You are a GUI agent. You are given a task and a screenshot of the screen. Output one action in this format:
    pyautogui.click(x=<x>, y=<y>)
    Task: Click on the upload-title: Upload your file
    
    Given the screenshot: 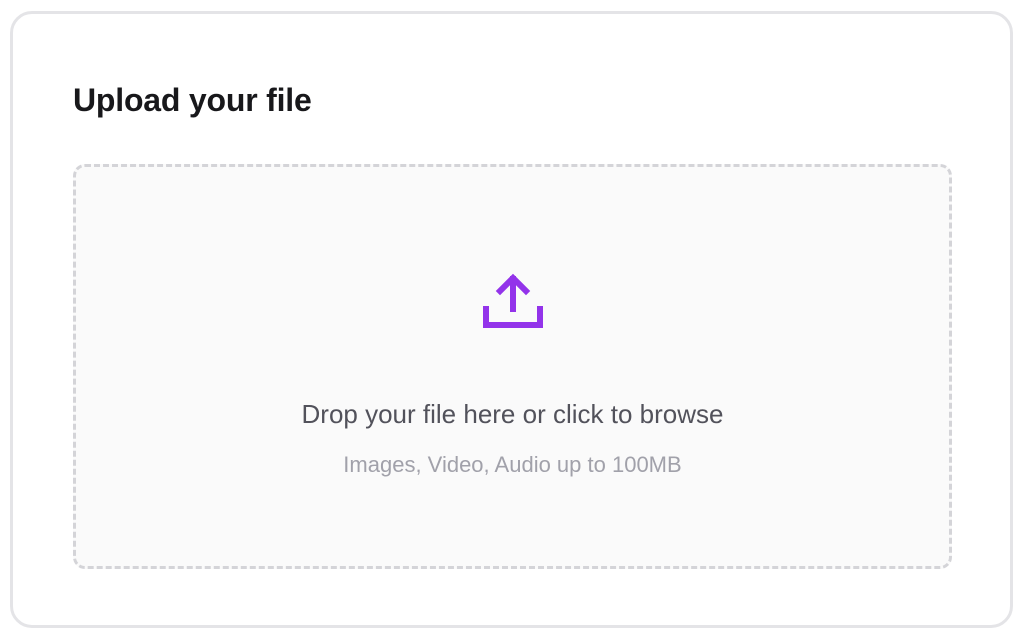 What is the action you would take?
    pyautogui.click(x=192, y=100)
    